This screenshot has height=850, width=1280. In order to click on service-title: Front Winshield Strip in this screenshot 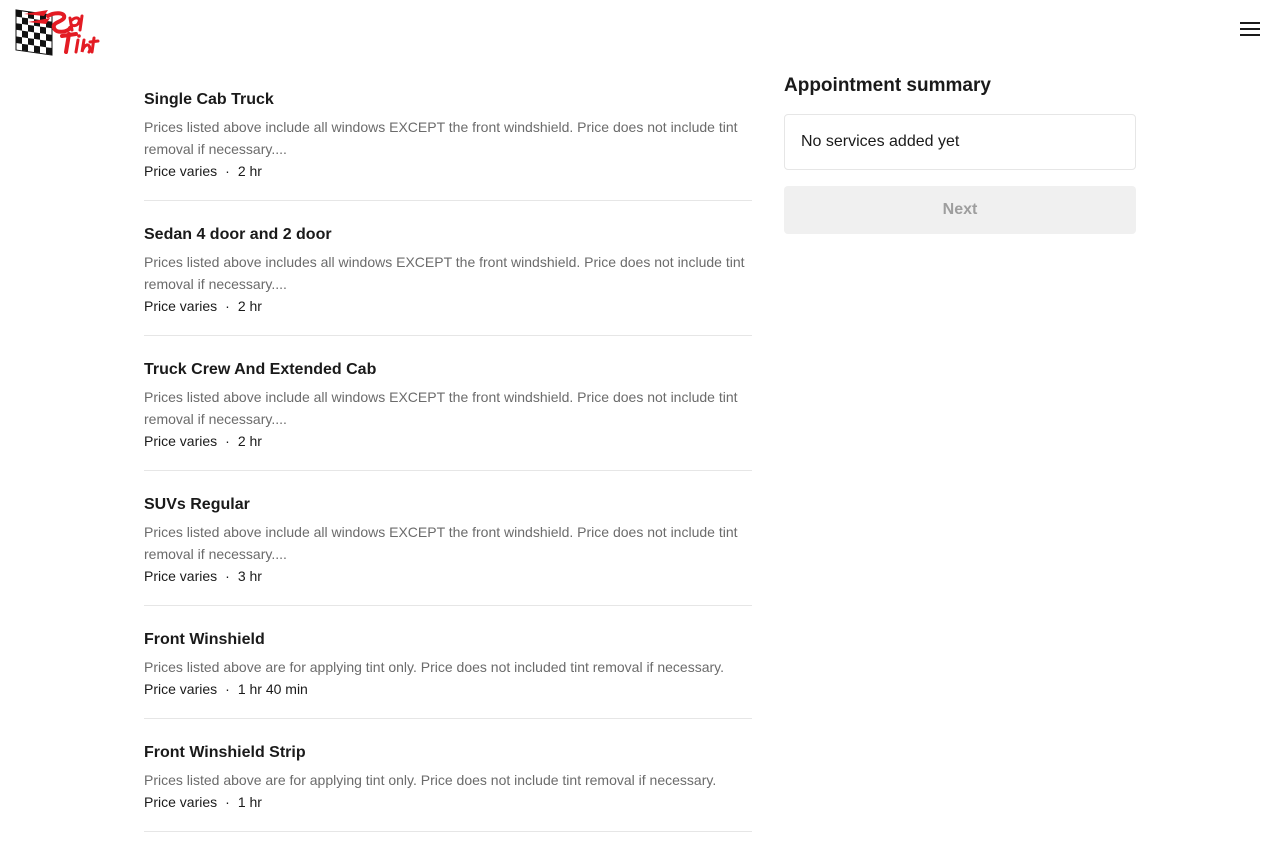, I will do `click(225, 752)`.